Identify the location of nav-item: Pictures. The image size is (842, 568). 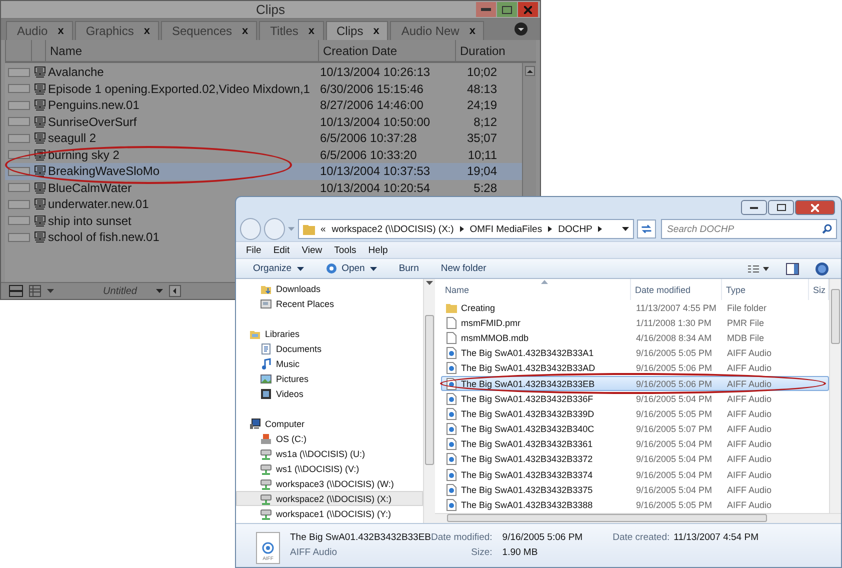
(330, 378).